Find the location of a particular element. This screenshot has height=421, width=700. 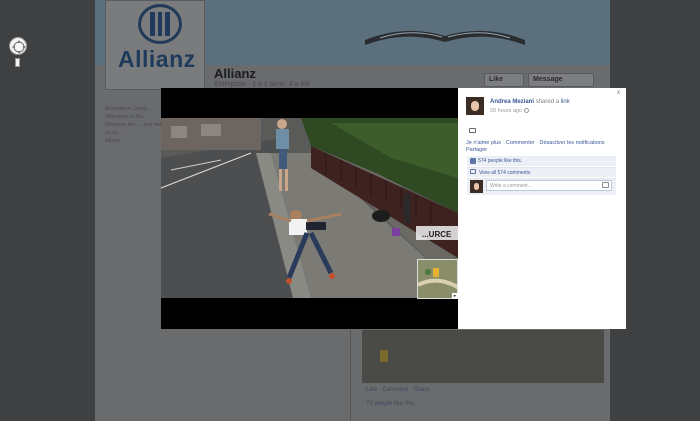

likes-summary: 574 people like this. is located at coordinates (541, 161).